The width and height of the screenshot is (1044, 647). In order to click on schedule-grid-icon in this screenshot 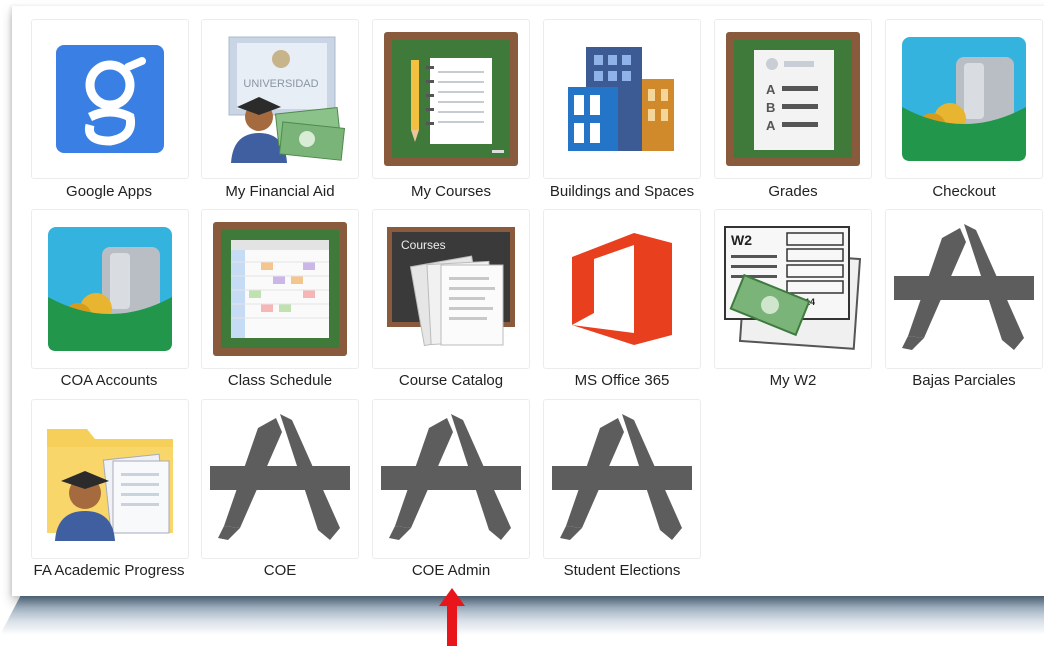, I will do `click(280, 289)`.